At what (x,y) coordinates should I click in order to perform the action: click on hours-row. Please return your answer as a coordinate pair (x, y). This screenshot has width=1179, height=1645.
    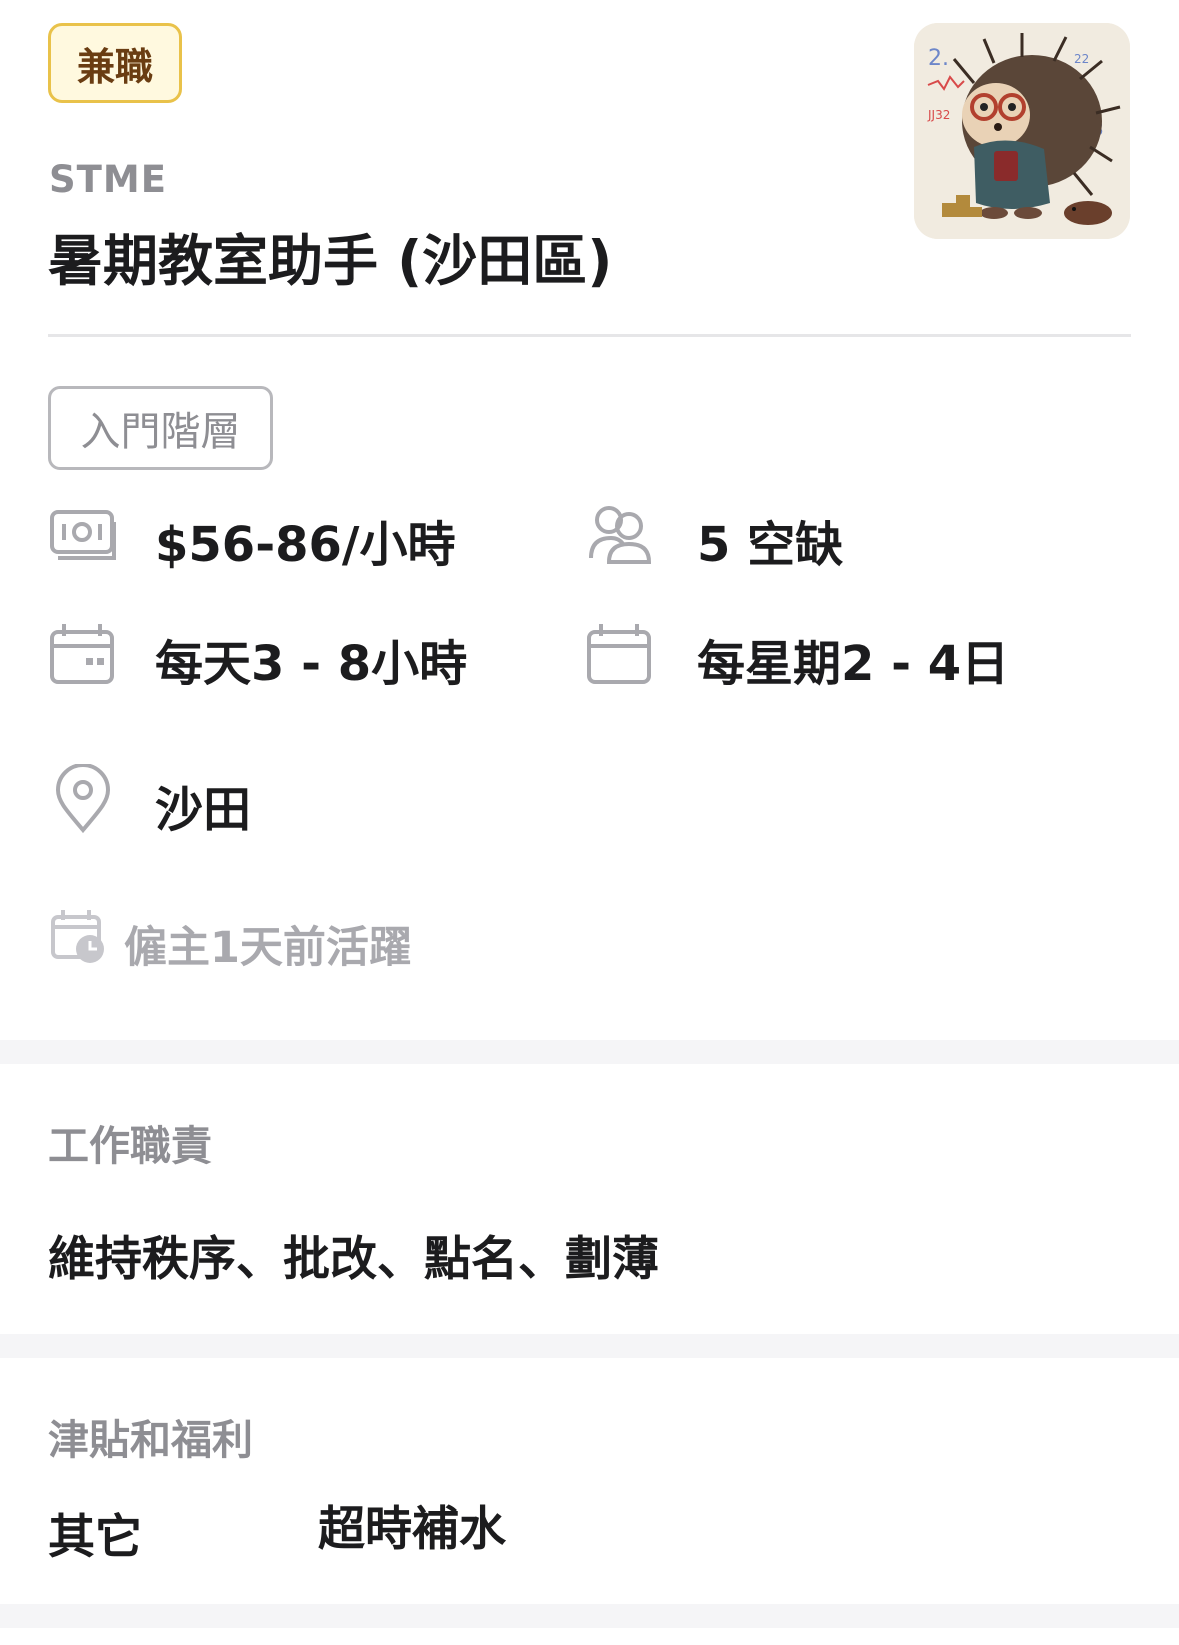
    Looking at the image, I should click on (83, 655).